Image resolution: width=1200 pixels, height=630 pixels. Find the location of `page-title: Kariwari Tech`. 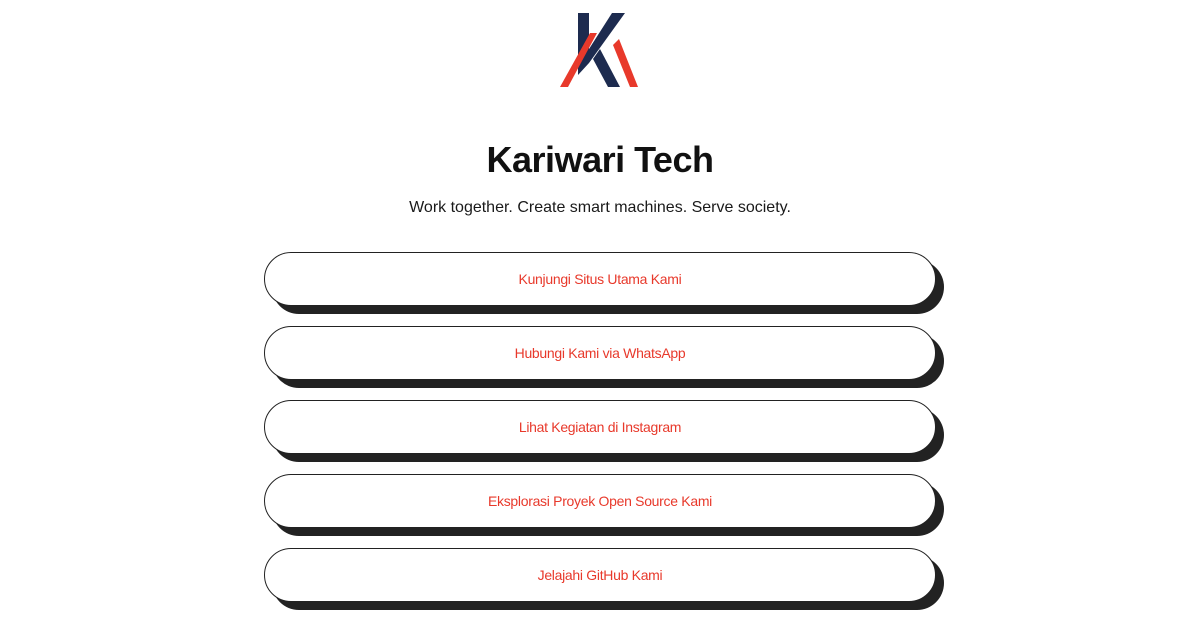

page-title: Kariwari Tech is located at coordinates (600, 159).